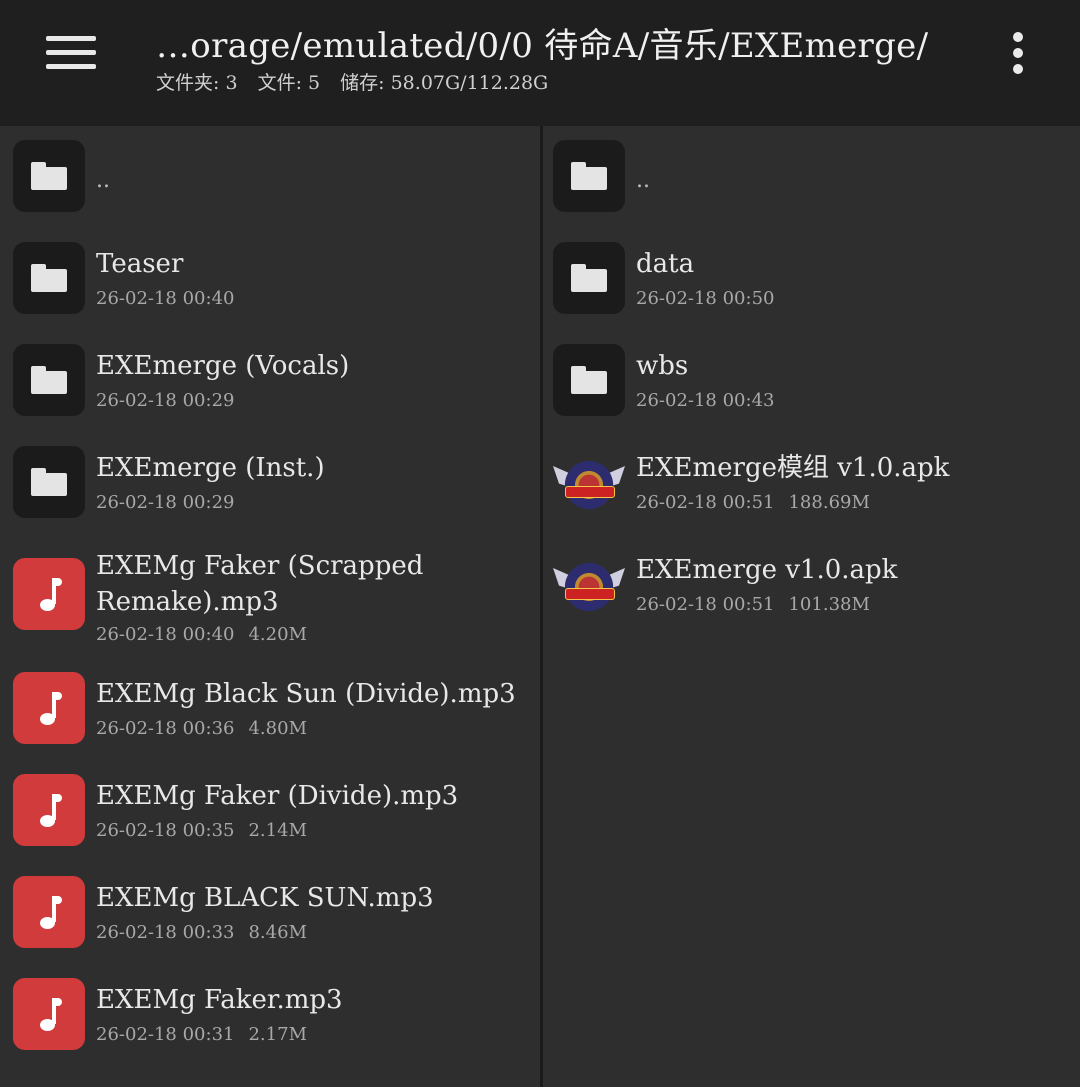  What do you see at coordinates (277, 634) in the screenshot?
I see `file-size: 4.20M` at bounding box center [277, 634].